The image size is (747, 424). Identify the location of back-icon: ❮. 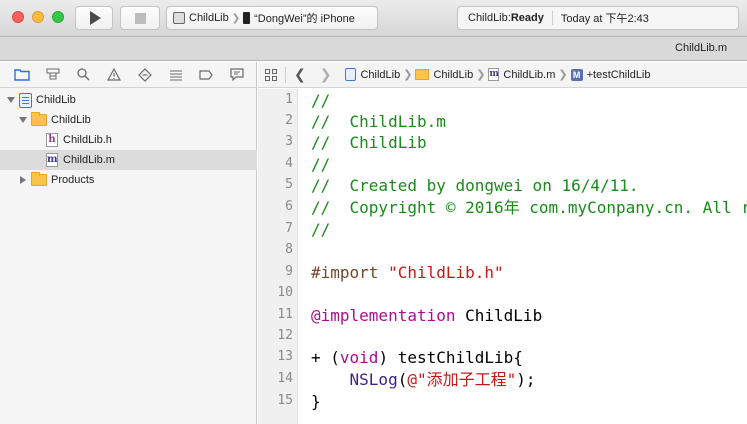
(300, 74).